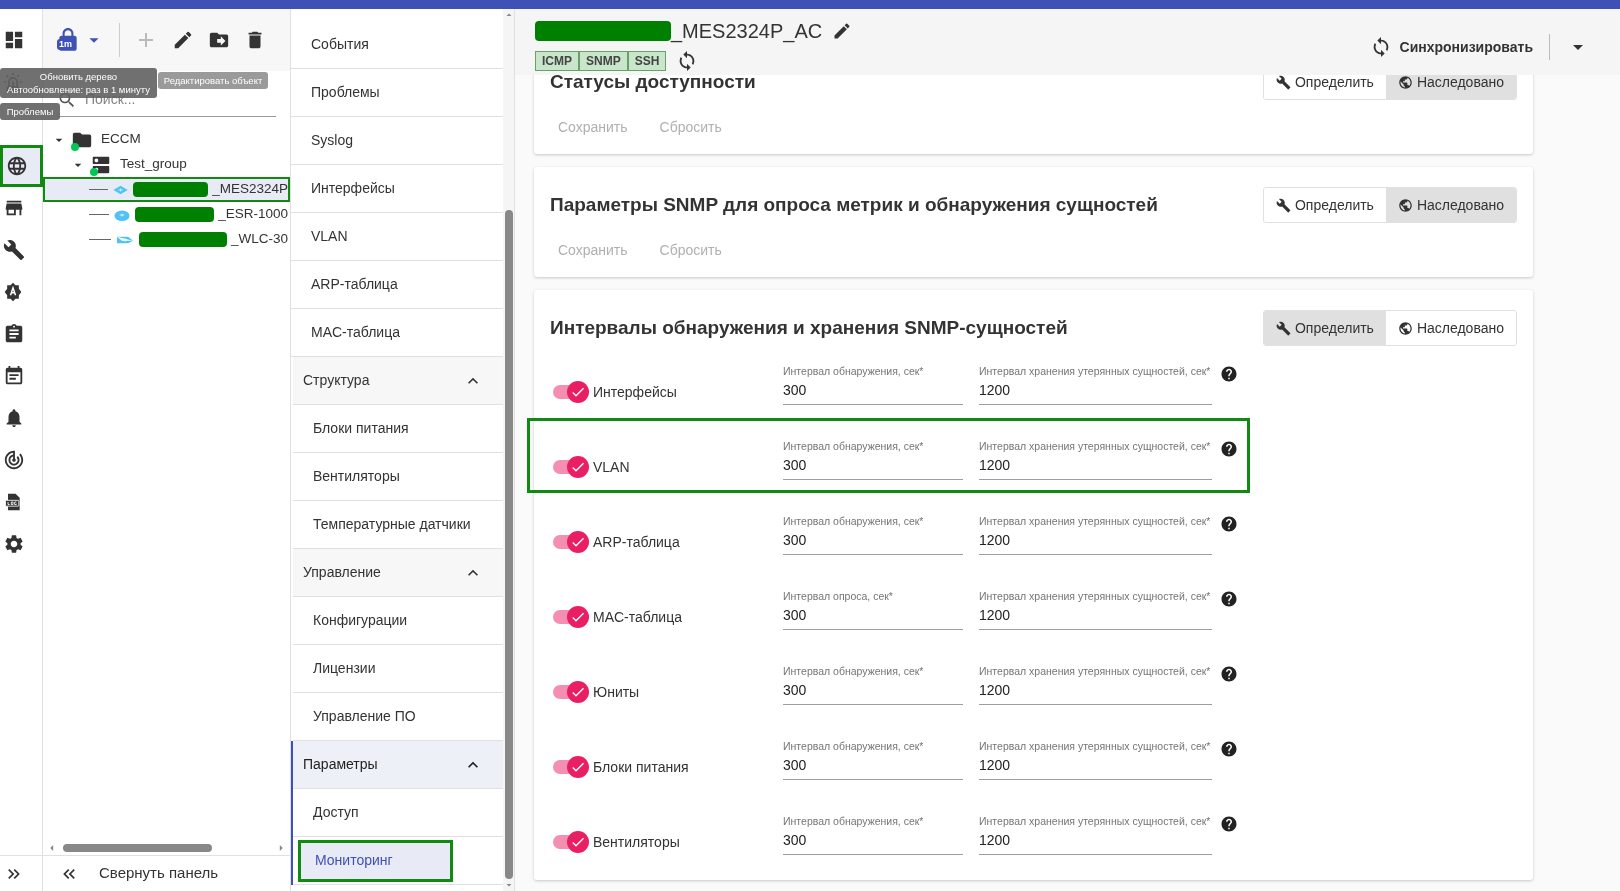 Image resolution: width=1620 pixels, height=891 pixels. Describe the element at coordinates (375, 860) in the screenshot. I see `nav-item: Мониторинг` at that location.